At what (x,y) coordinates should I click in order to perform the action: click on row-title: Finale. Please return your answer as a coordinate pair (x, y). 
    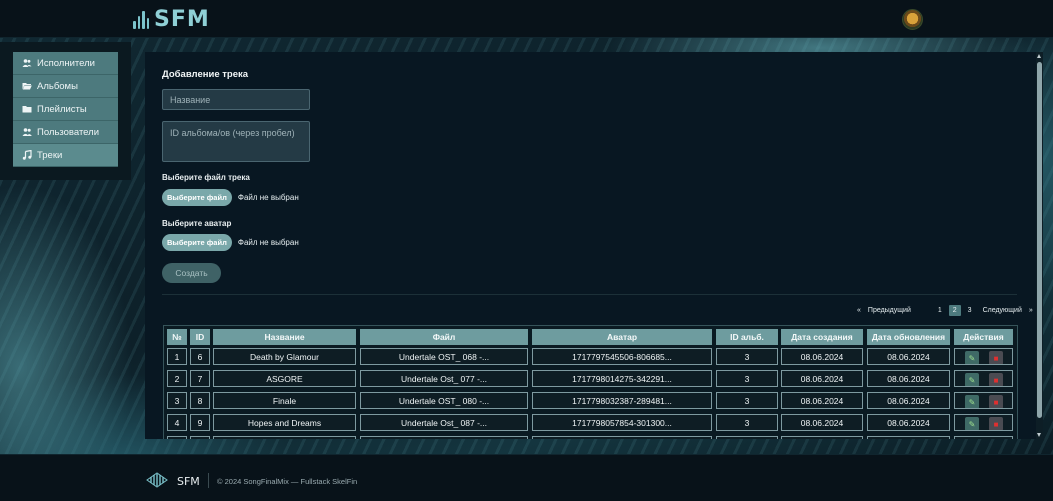
    Looking at the image, I should click on (284, 400).